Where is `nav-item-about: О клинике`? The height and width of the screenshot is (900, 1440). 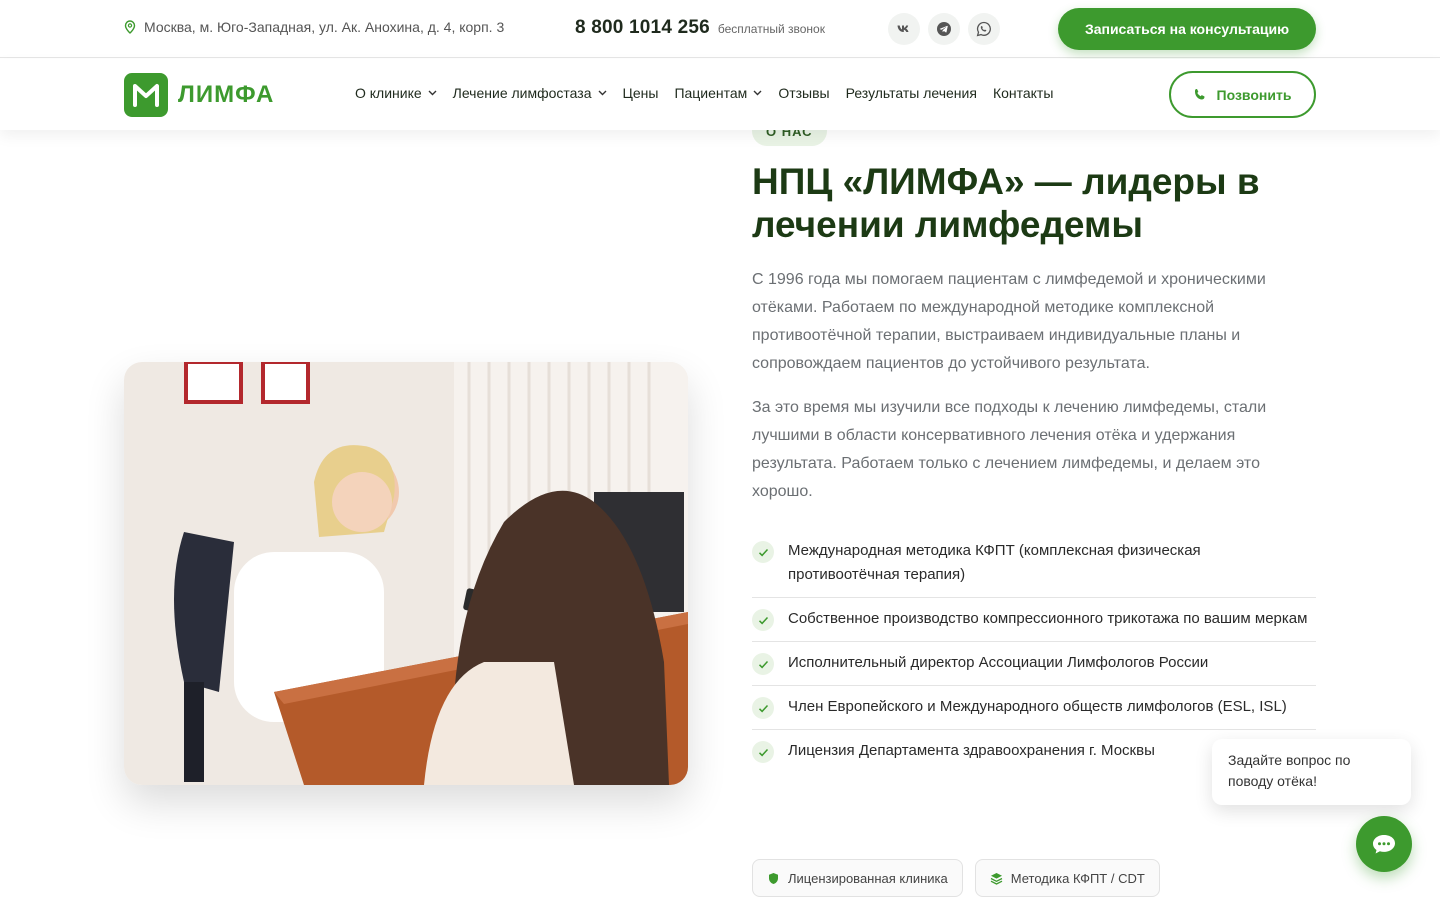 nav-item-about: О клинике is located at coordinates (396, 93).